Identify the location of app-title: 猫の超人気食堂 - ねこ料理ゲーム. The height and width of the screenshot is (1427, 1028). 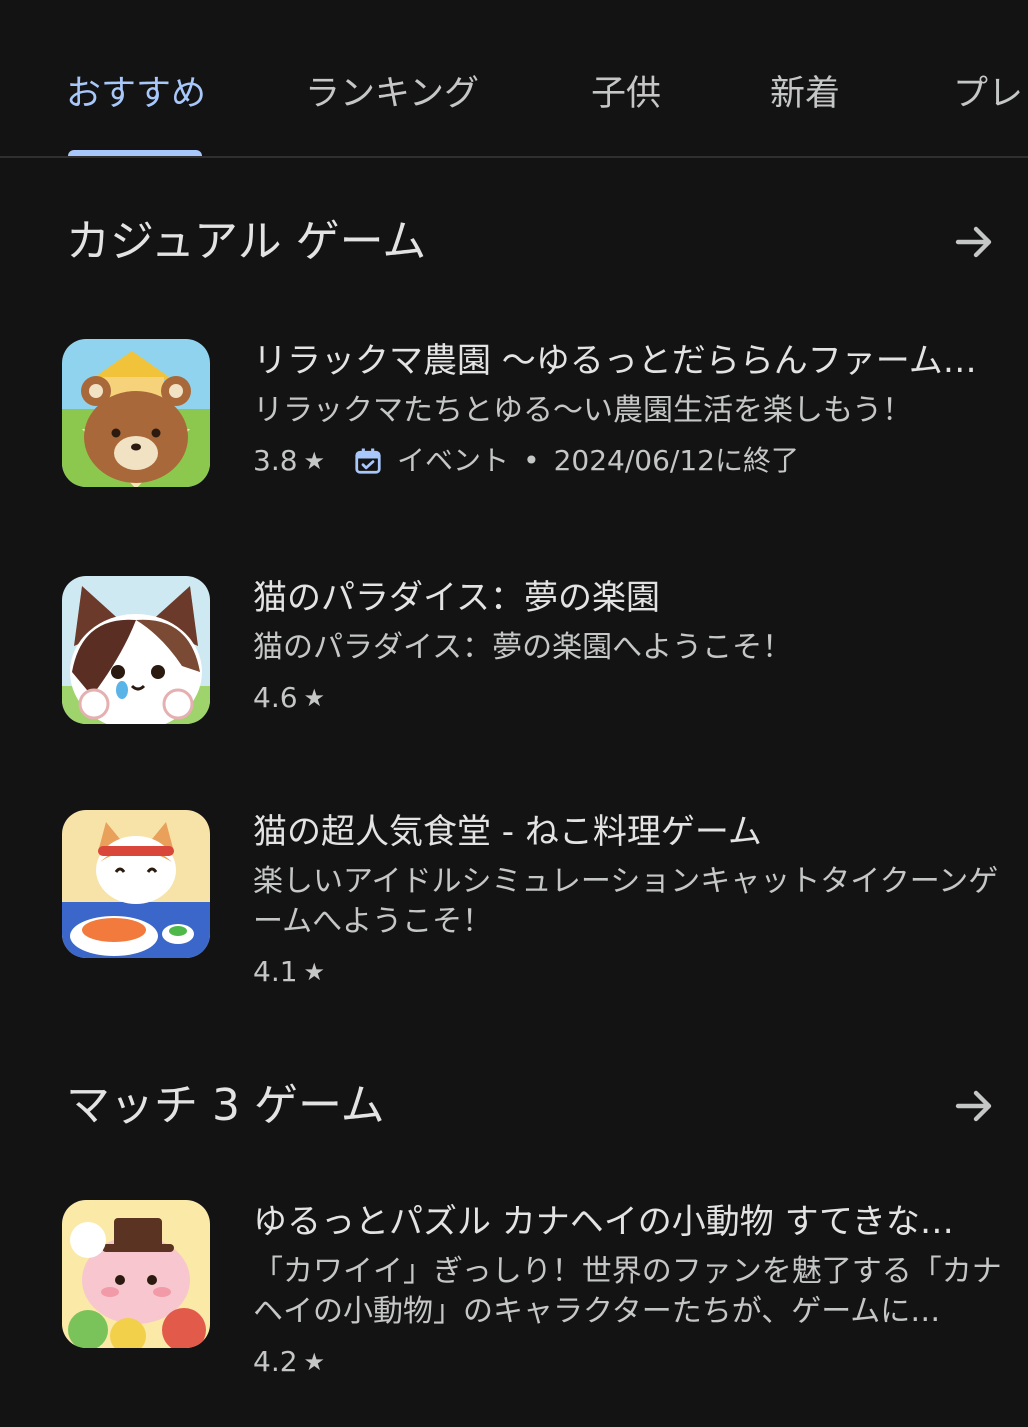
(507, 832).